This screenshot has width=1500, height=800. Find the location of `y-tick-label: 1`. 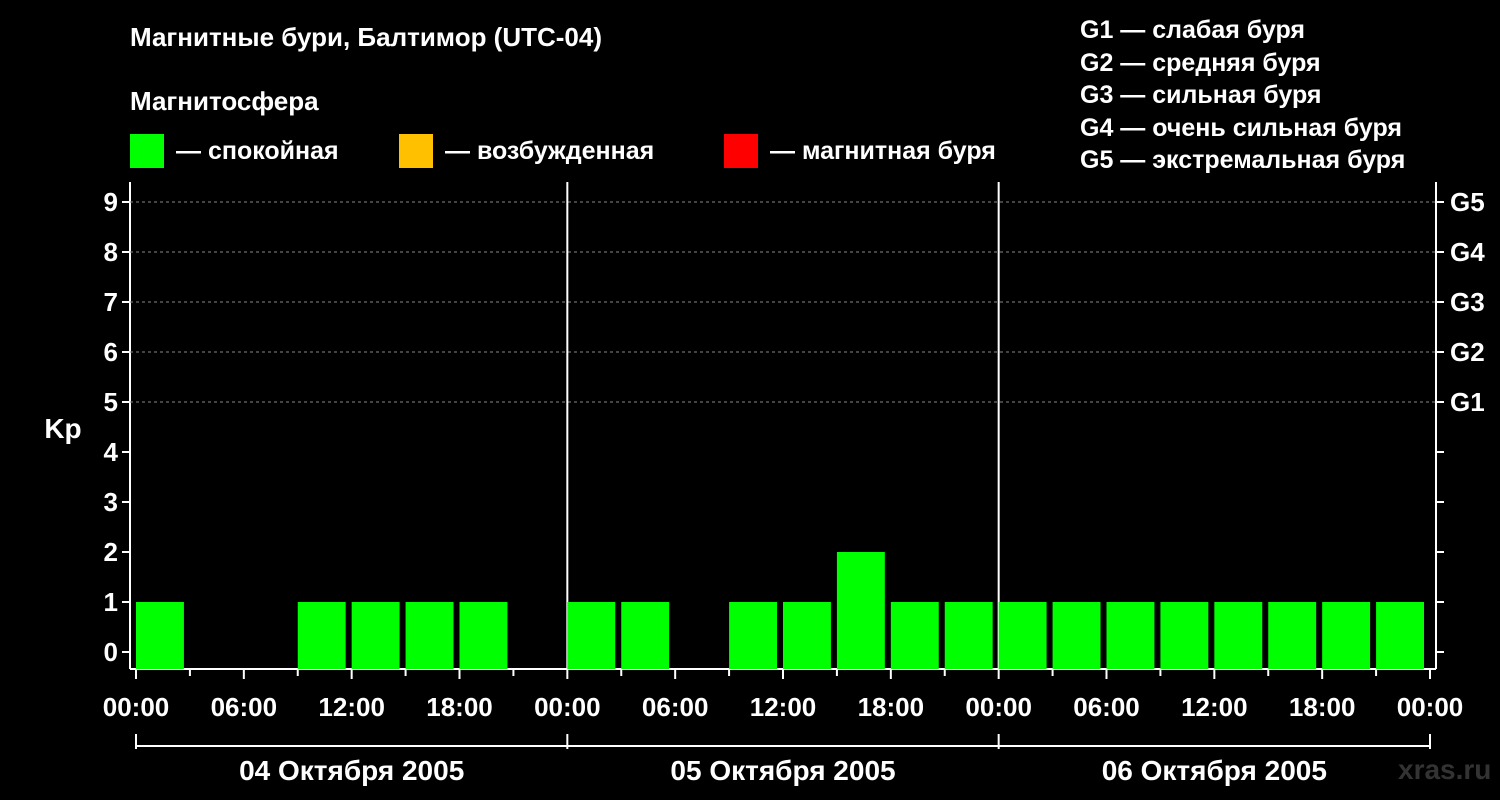

y-tick-label: 1 is located at coordinates (111, 602).